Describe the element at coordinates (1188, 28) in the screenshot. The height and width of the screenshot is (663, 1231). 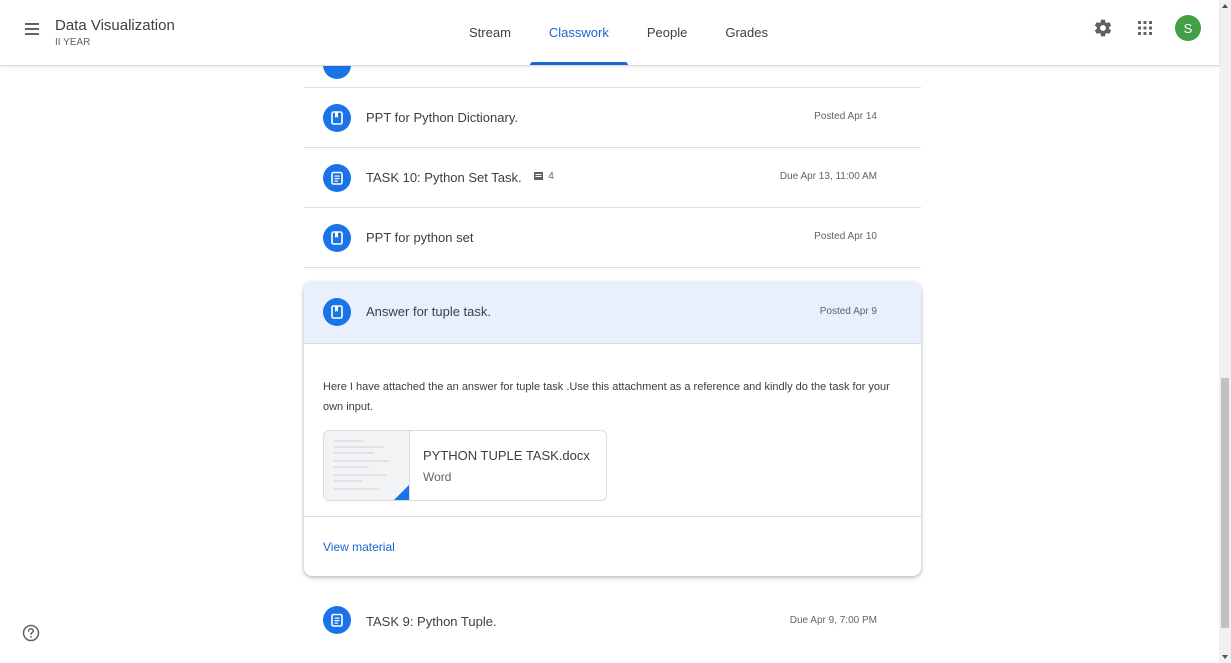
I see `account-avatar: S` at that location.